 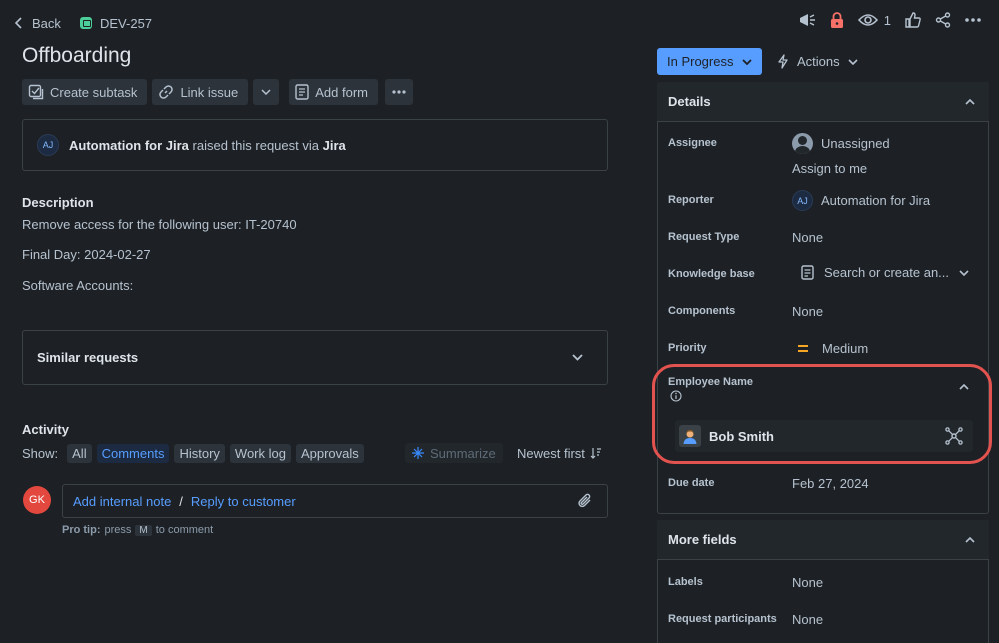 What do you see at coordinates (943, 20) in the screenshot?
I see `share-icon` at bounding box center [943, 20].